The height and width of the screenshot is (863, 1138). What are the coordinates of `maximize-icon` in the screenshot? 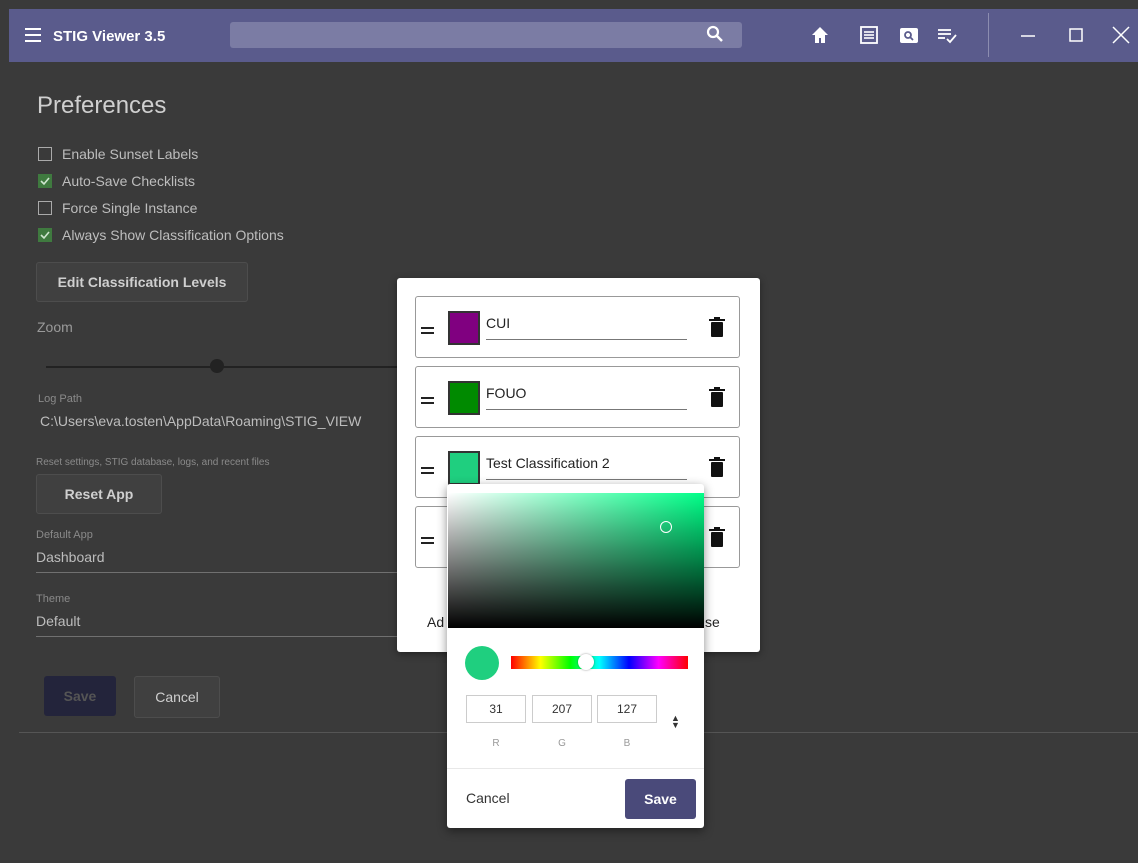 It's located at (1076, 35).